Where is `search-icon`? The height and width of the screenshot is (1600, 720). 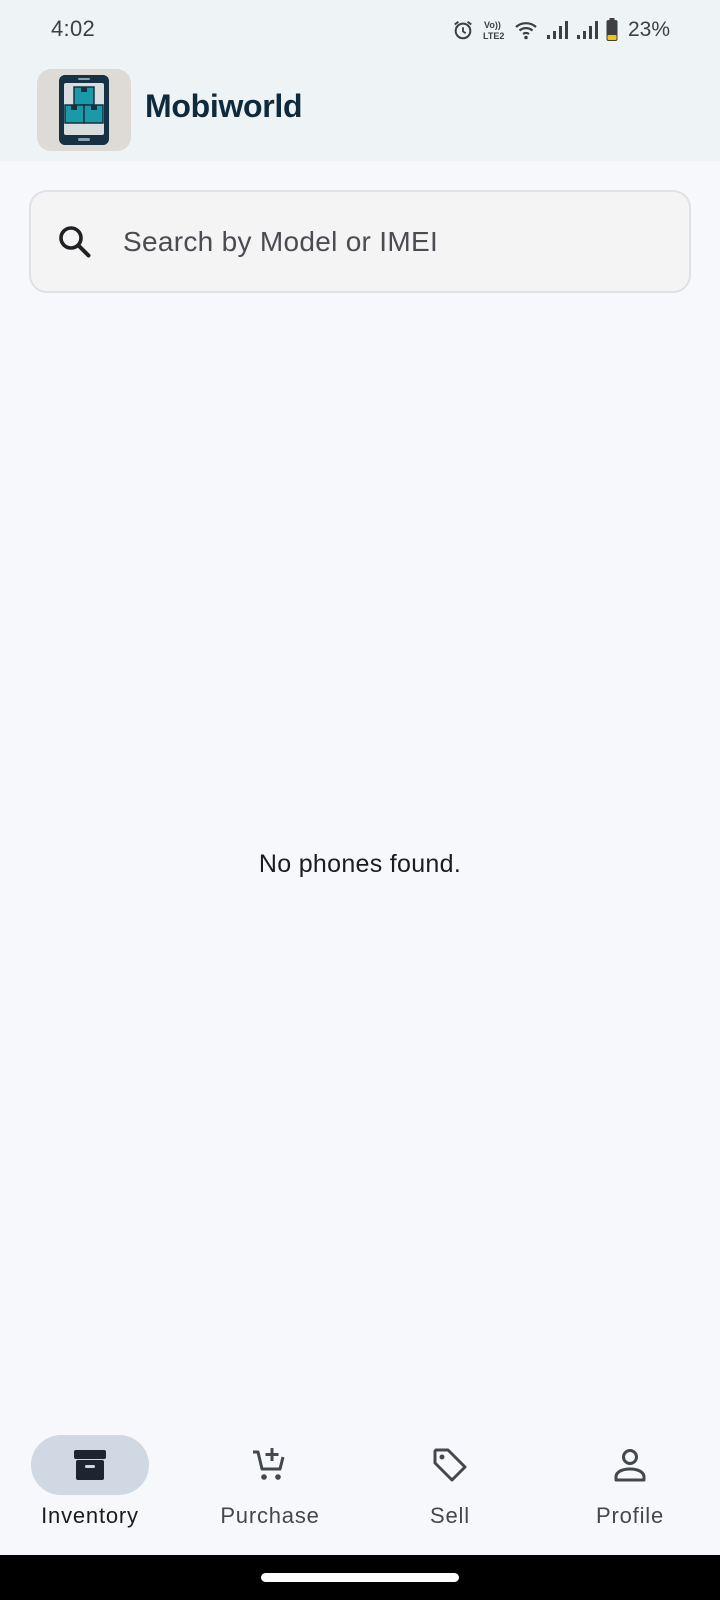 search-icon is located at coordinates (75, 242).